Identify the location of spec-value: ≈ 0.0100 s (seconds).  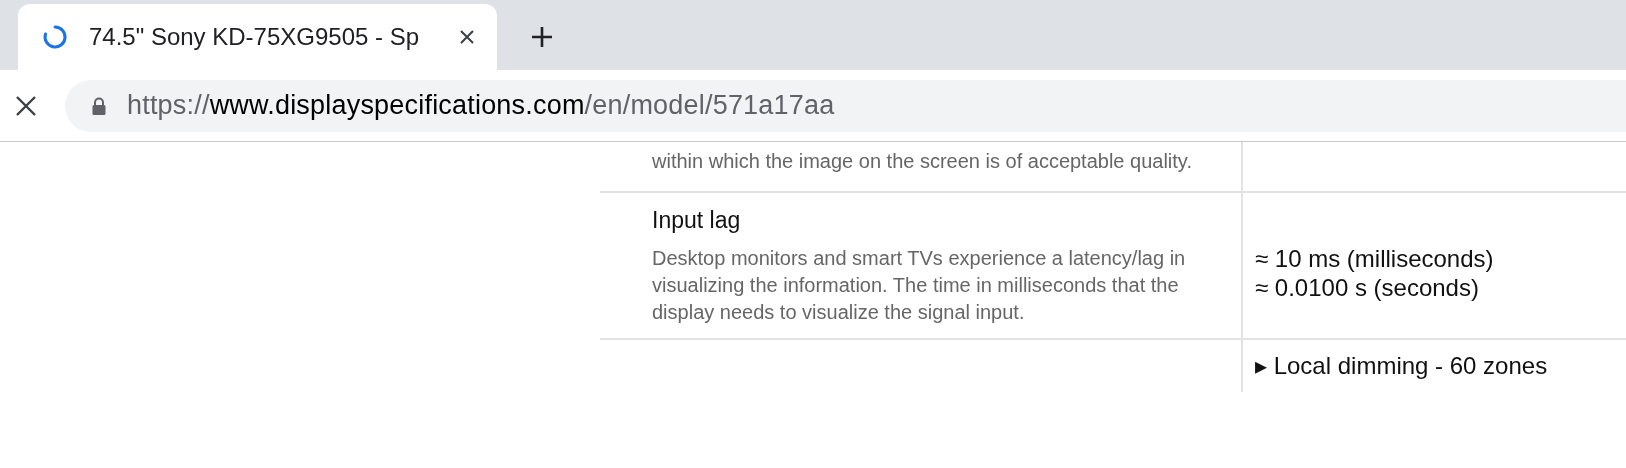
(1367, 287).